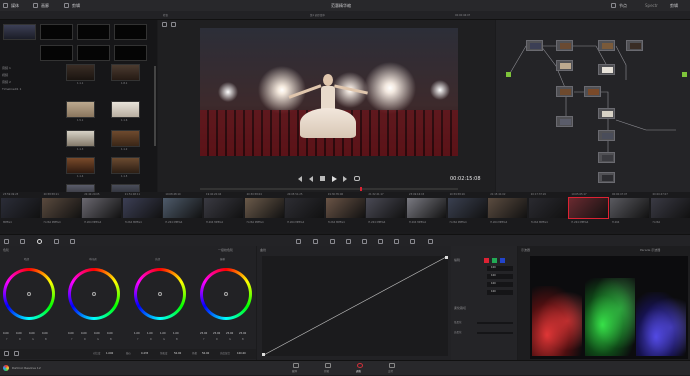 This screenshot has height=376, width=690. Describe the element at coordinates (155, 106) in the screenshot. I see `media-pool-scrollbar` at that location.